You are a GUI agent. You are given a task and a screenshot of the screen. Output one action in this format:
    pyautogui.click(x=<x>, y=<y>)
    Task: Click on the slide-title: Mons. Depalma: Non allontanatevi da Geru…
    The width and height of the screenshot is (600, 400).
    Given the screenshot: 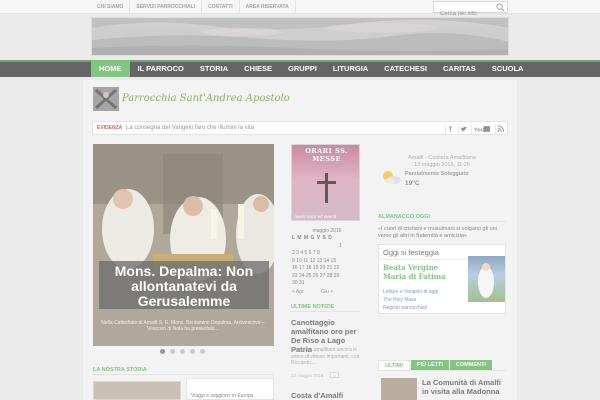 What is the action you would take?
    pyautogui.click(x=184, y=286)
    